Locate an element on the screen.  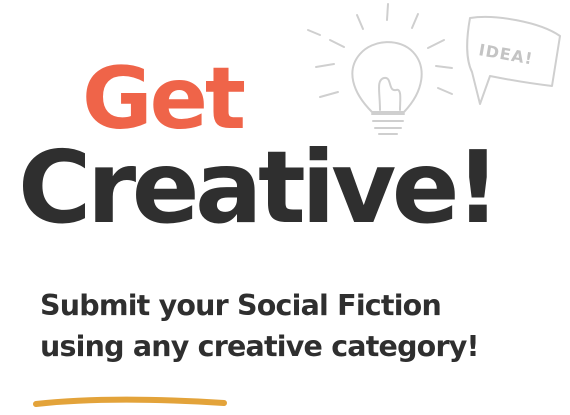
lightbulb-icon is located at coordinates (434, 69).